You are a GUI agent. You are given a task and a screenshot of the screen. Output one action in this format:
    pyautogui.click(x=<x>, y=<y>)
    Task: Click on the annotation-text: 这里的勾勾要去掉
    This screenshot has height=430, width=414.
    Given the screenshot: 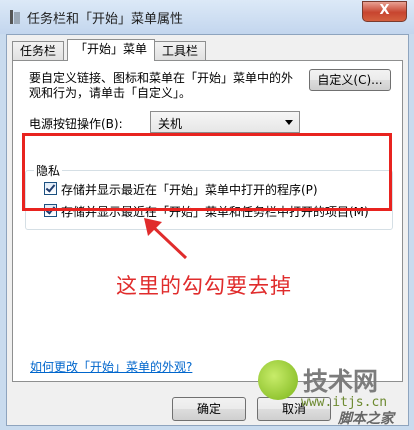 What is the action you would take?
    pyautogui.click(x=204, y=286)
    